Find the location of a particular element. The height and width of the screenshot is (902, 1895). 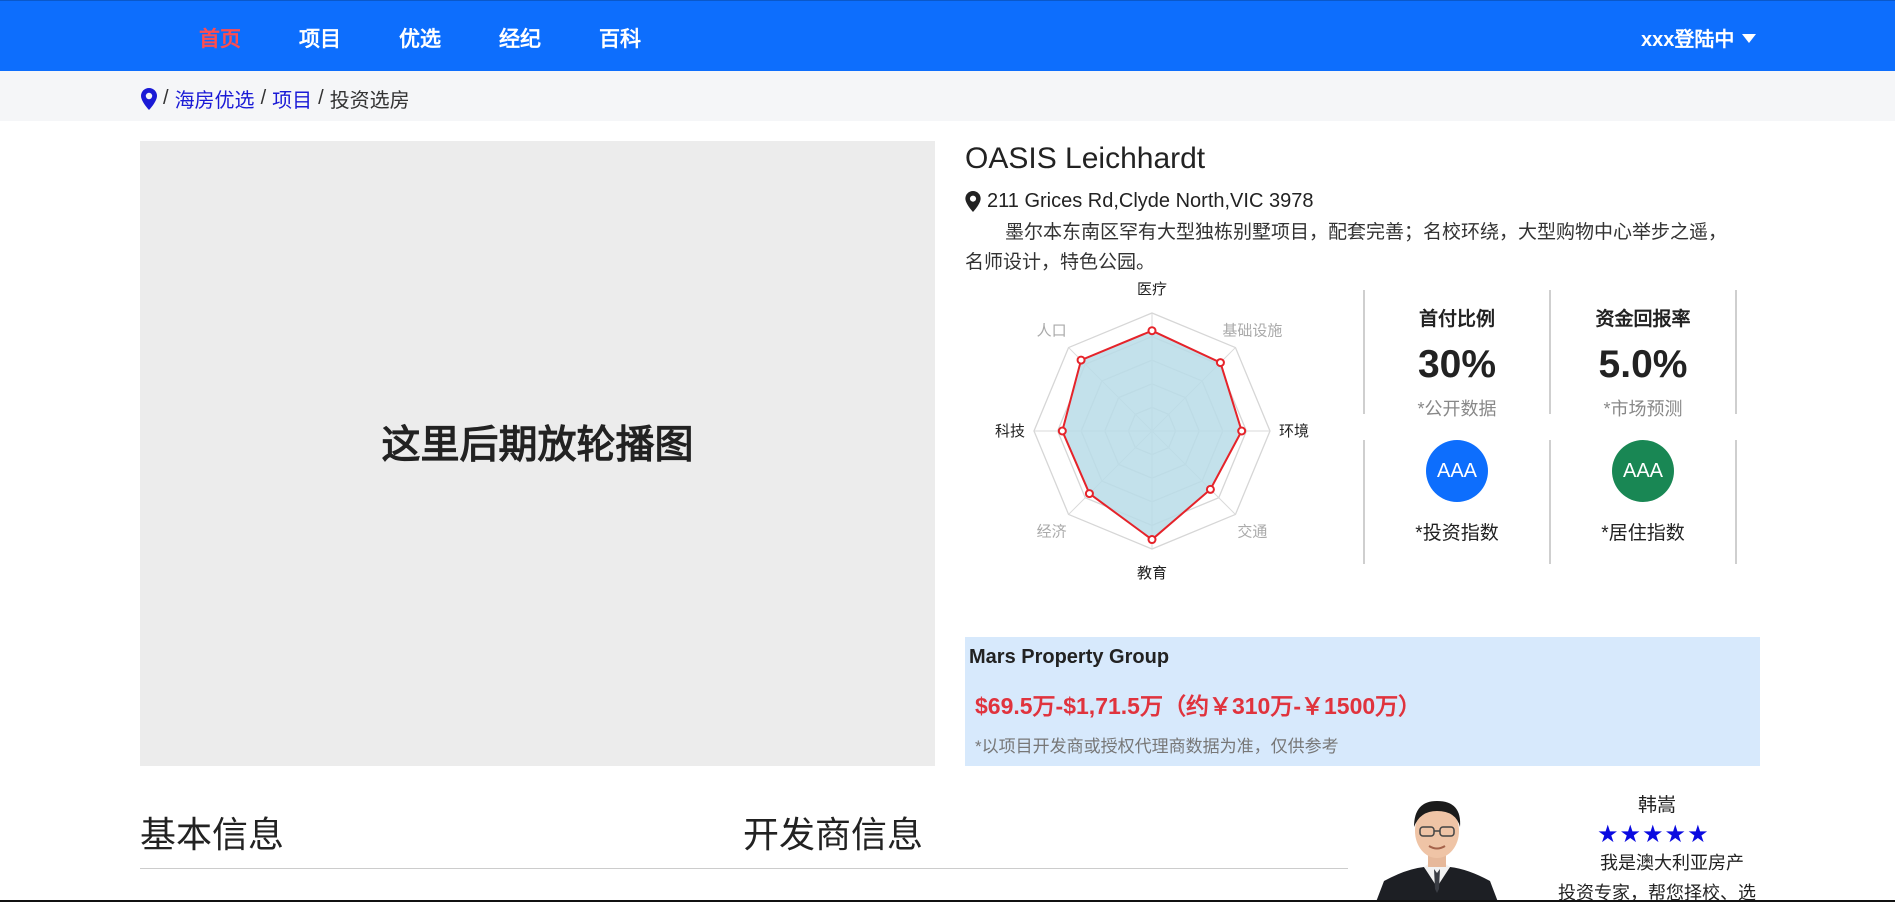

user-menu: xxx登陆中 is located at coordinates (1699, 37).